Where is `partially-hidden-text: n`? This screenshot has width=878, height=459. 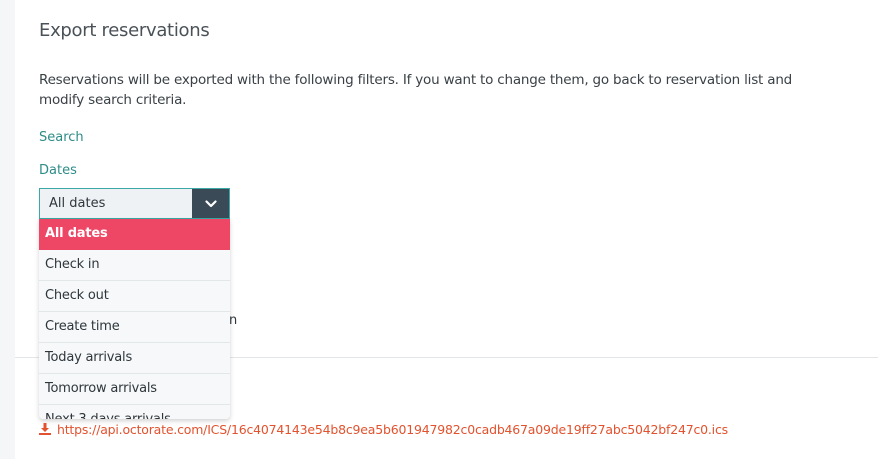
partially-hidden-text: n is located at coordinates (233, 320).